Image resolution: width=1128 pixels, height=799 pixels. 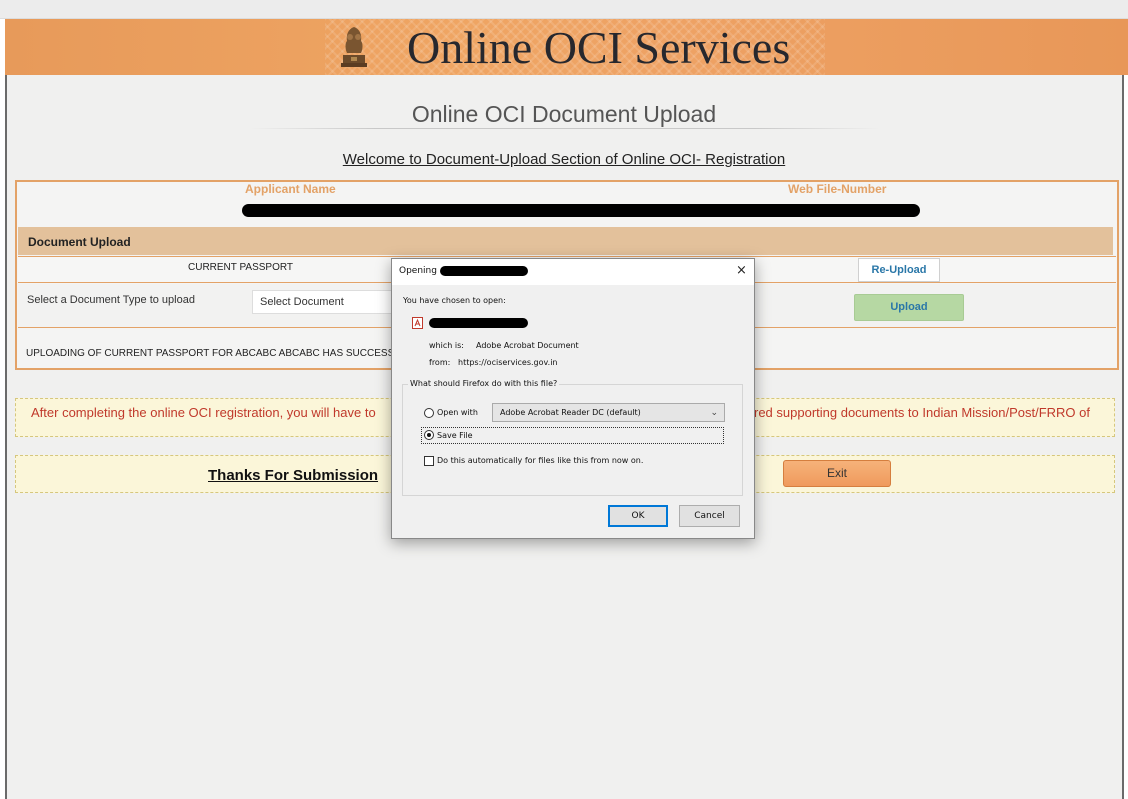 What do you see at coordinates (638, 516) in the screenshot?
I see `ok-button: OK` at bounding box center [638, 516].